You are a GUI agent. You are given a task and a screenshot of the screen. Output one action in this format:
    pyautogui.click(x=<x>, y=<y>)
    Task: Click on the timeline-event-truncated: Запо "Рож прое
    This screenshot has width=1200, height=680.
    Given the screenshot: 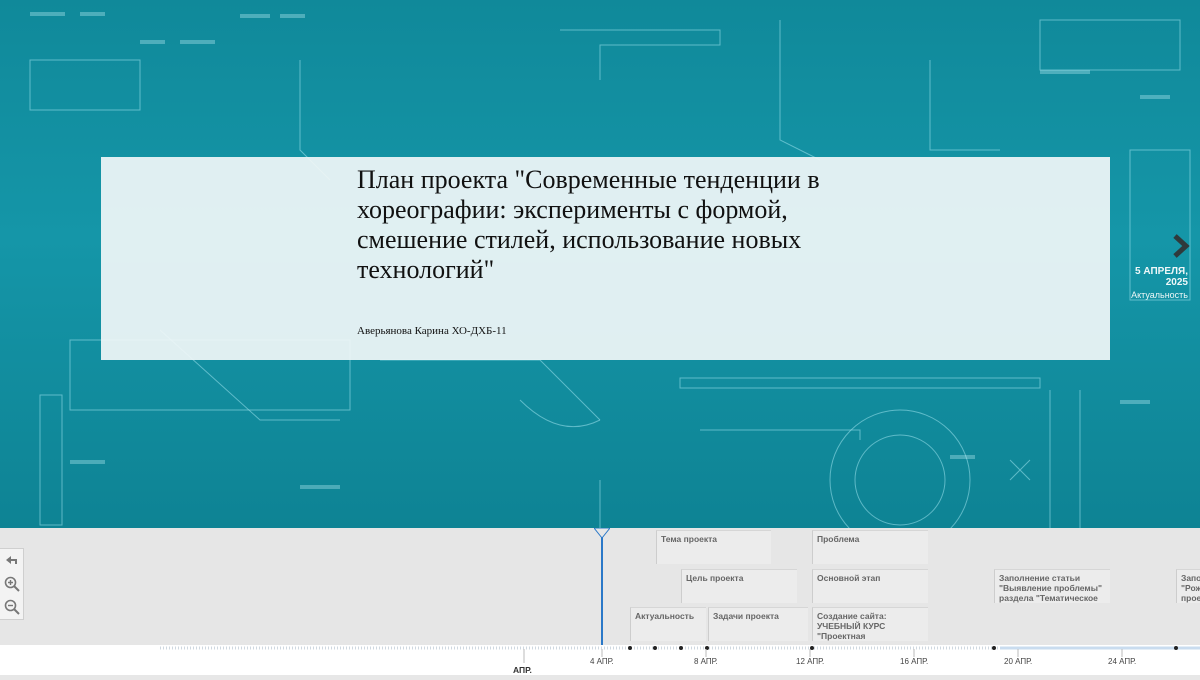 What is the action you would take?
    pyautogui.click(x=1188, y=586)
    